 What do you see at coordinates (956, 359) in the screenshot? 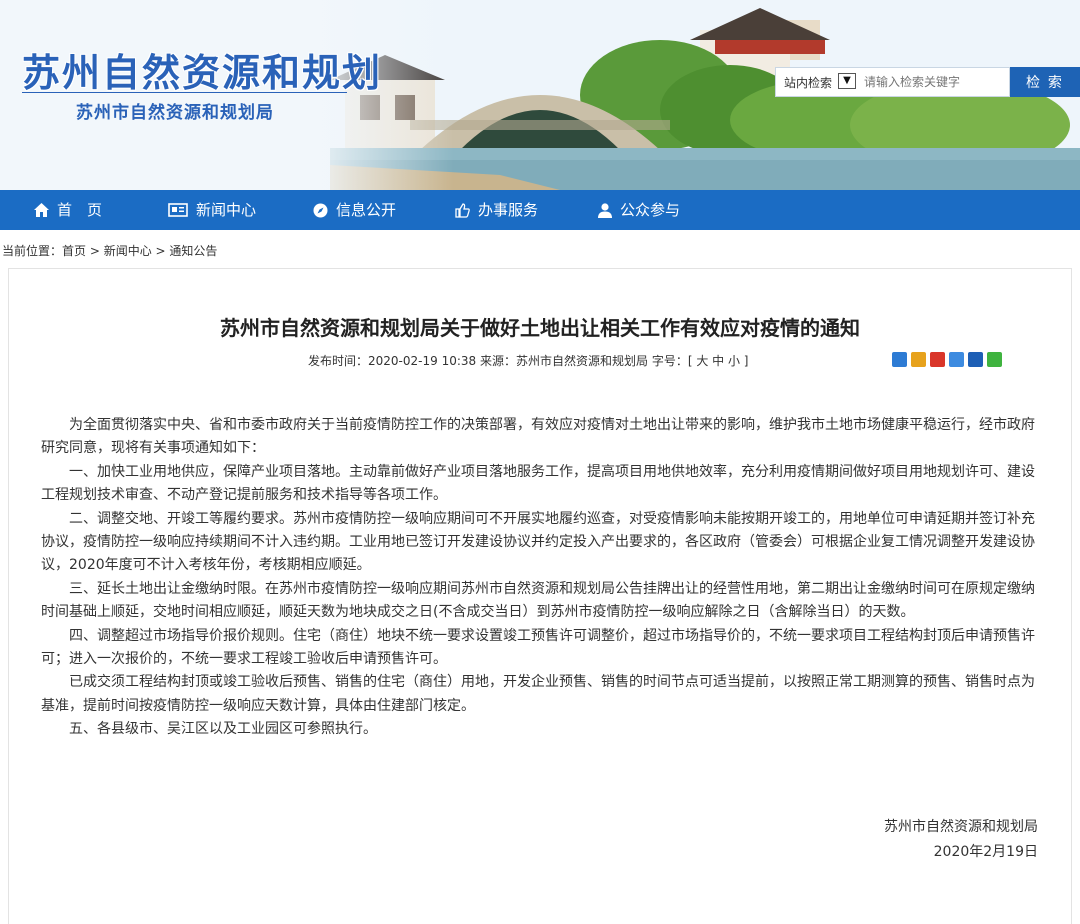
I see `share-qq-icon` at bounding box center [956, 359].